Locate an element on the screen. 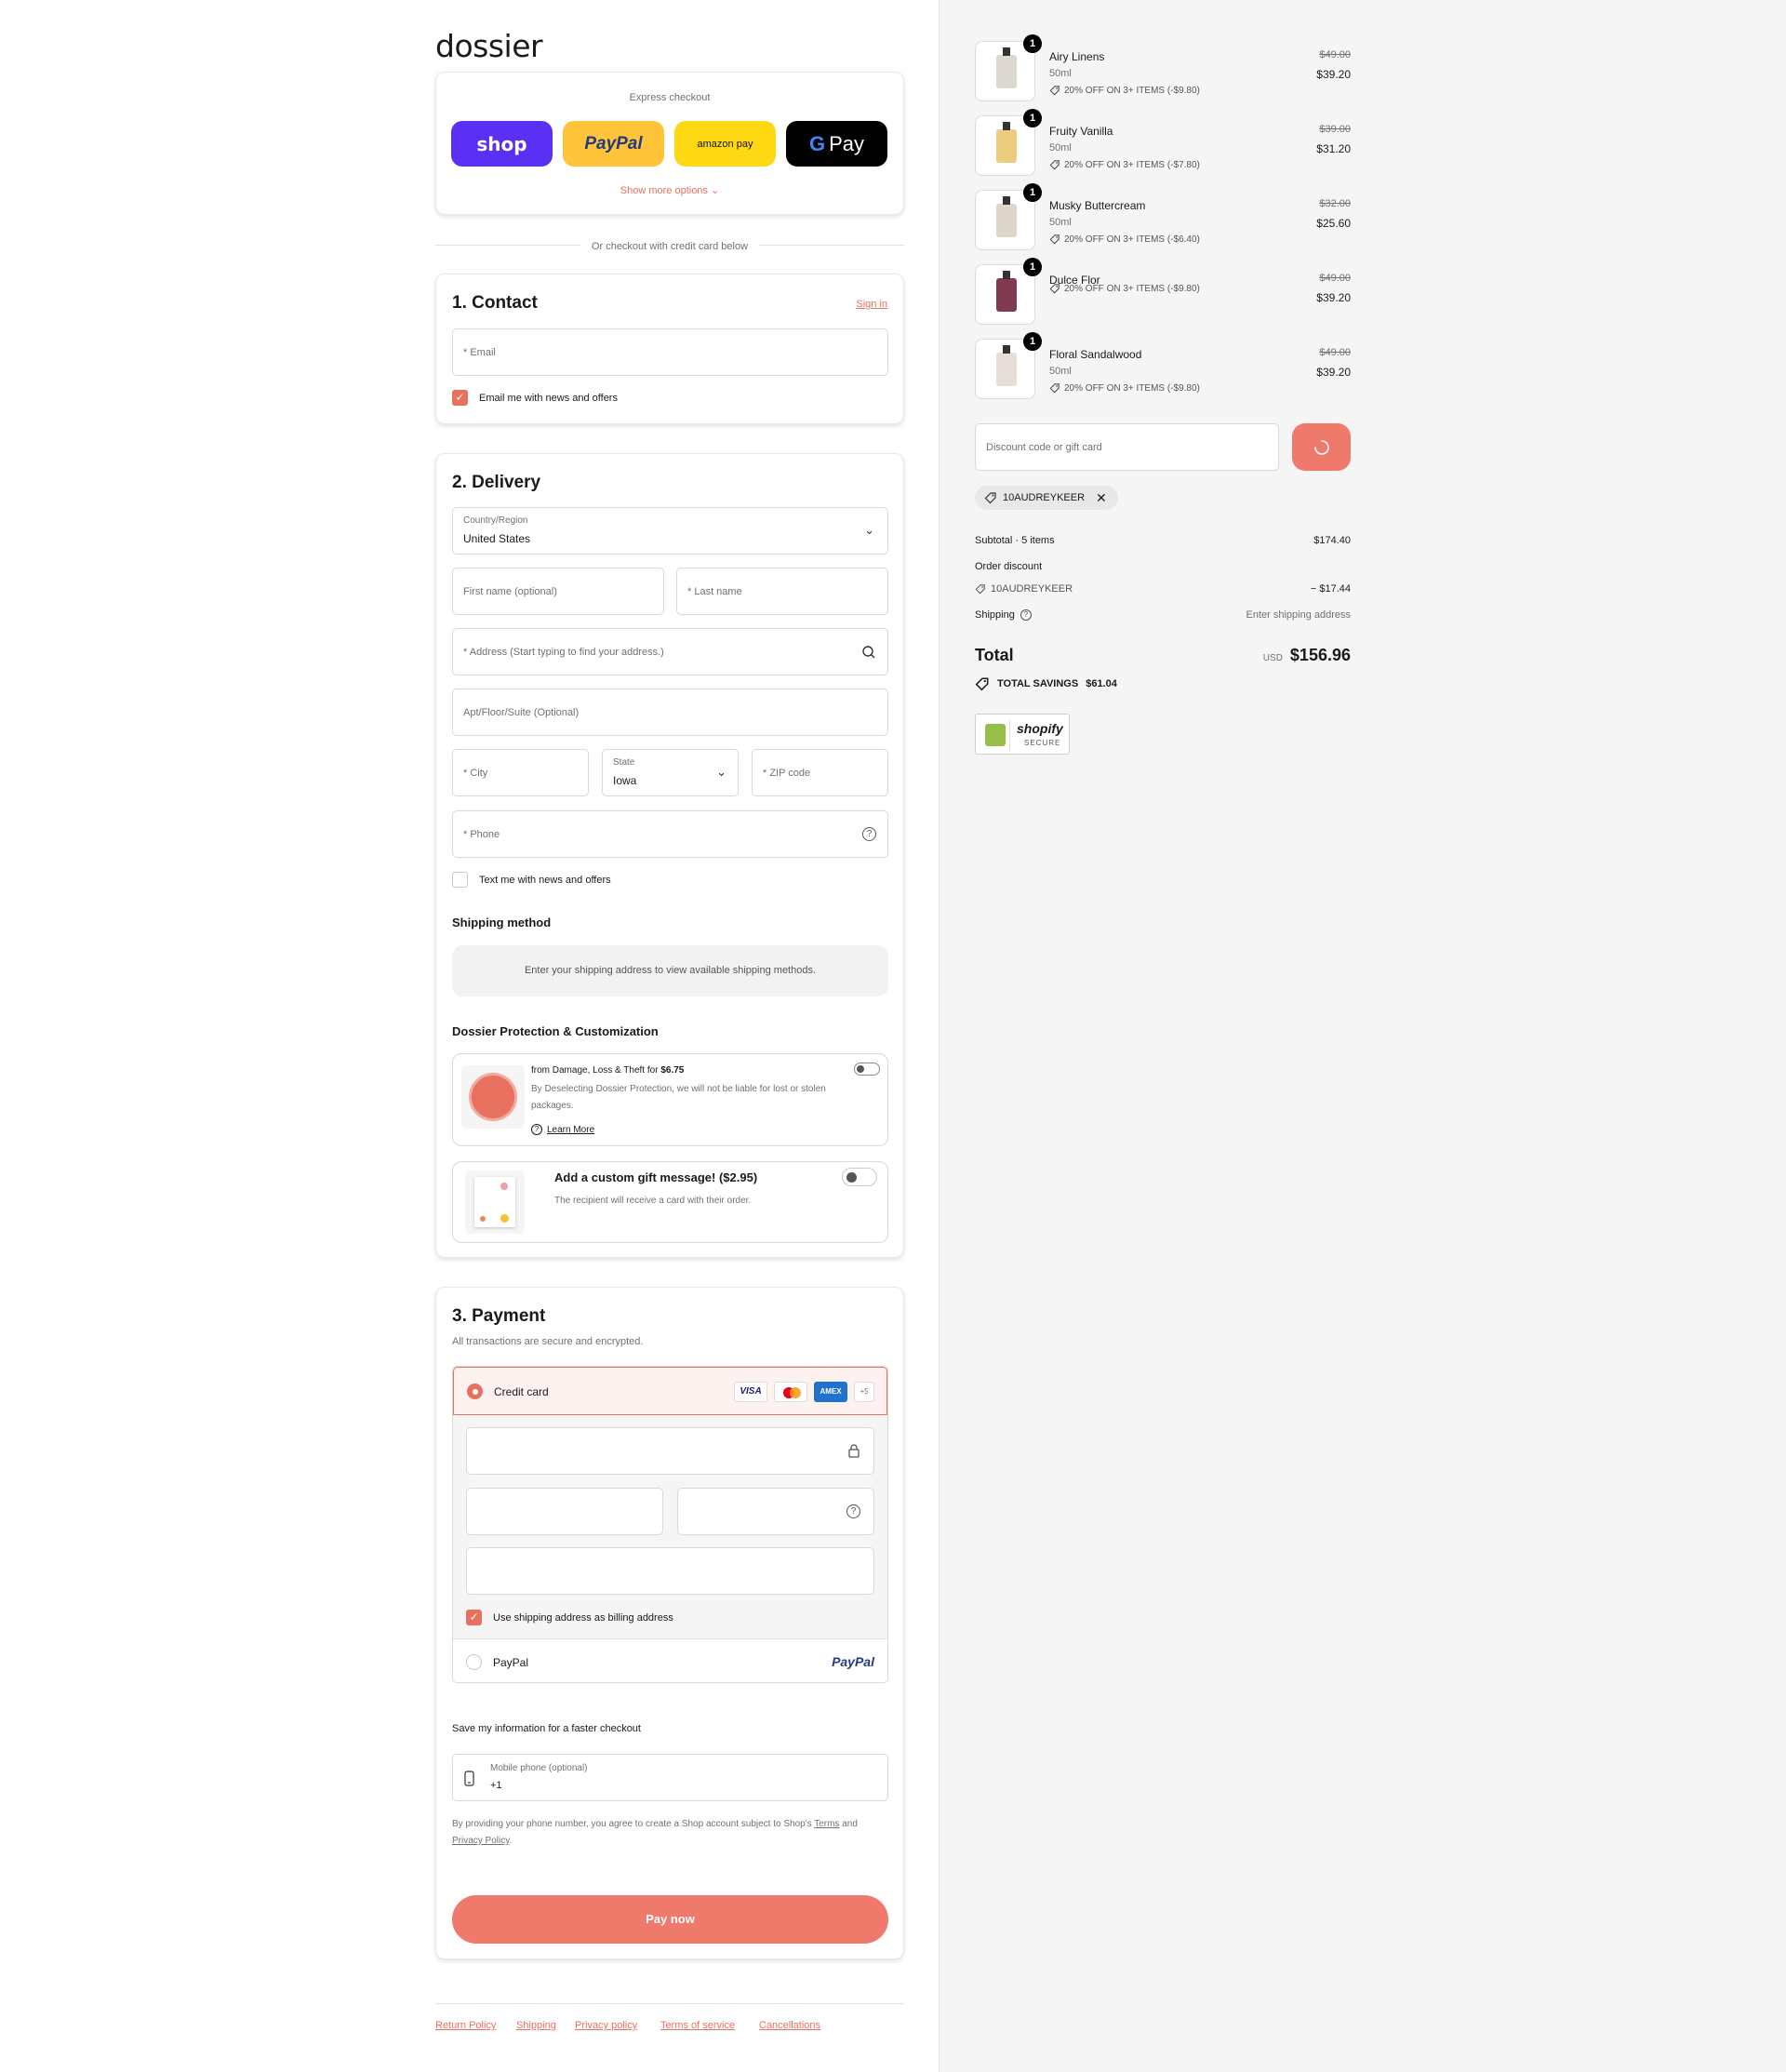 This screenshot has width=1786, height=2072. item-original-price: $49.00 is located at coordinates (1335, 279).